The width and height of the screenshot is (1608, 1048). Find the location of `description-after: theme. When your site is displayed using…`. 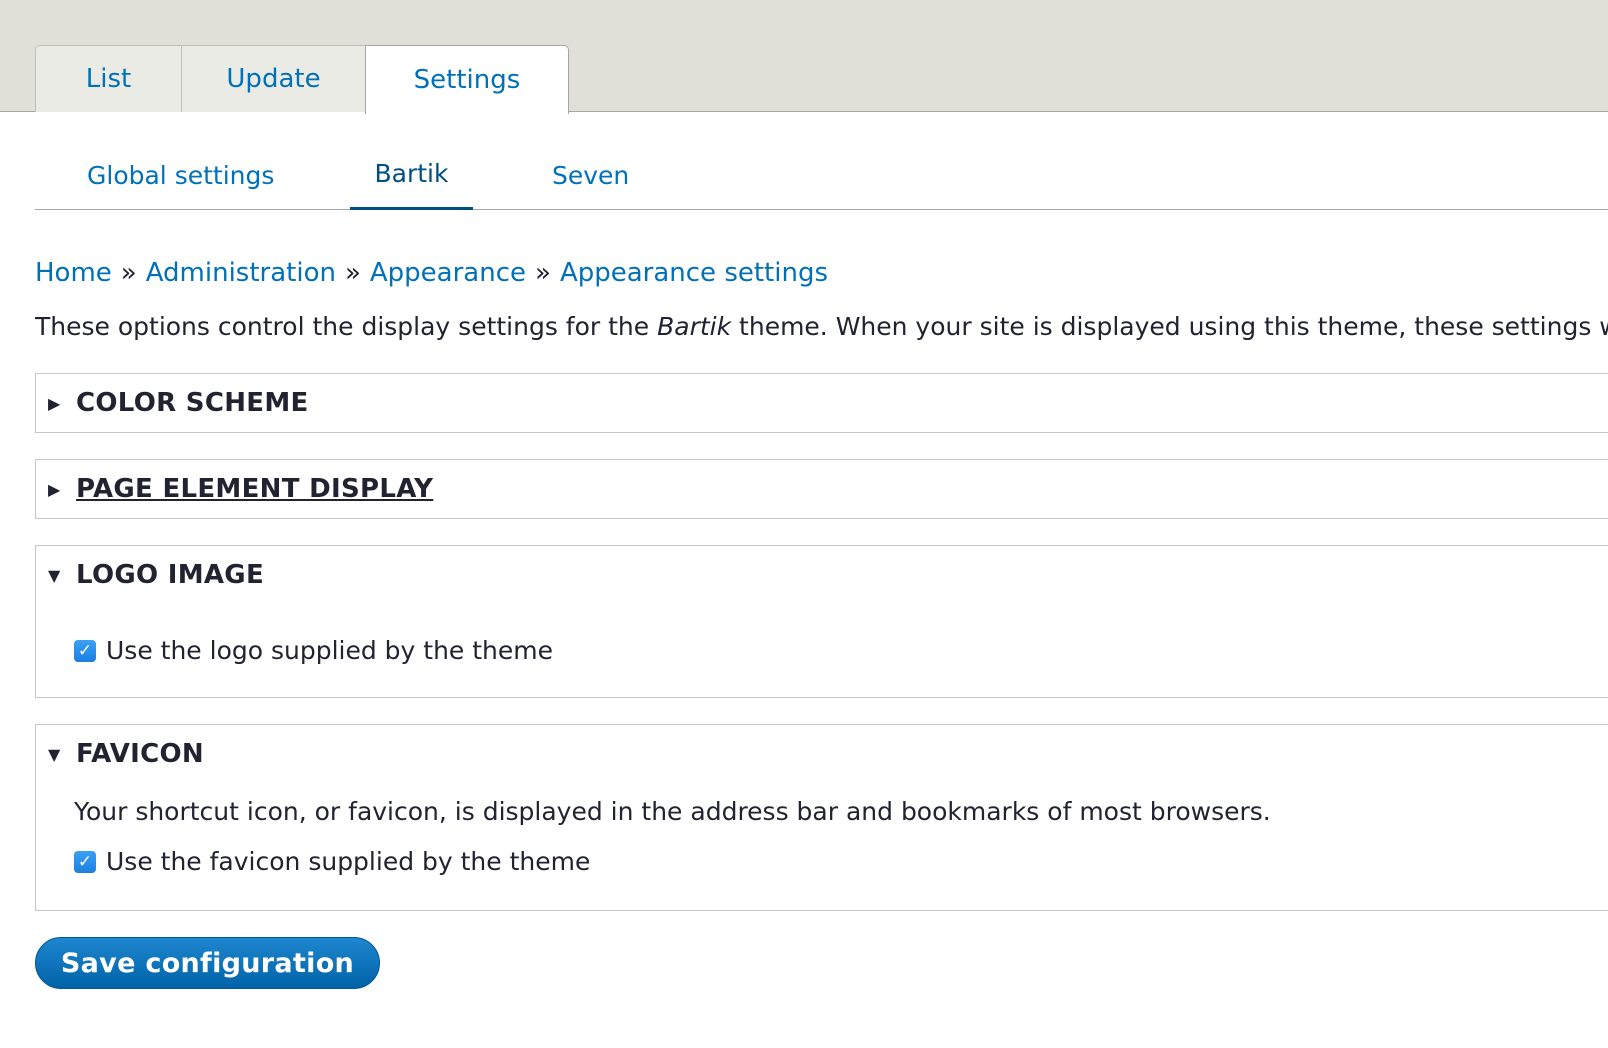

description-after: theme. When your site is displayed using… is located at coordinates (1173, 326).